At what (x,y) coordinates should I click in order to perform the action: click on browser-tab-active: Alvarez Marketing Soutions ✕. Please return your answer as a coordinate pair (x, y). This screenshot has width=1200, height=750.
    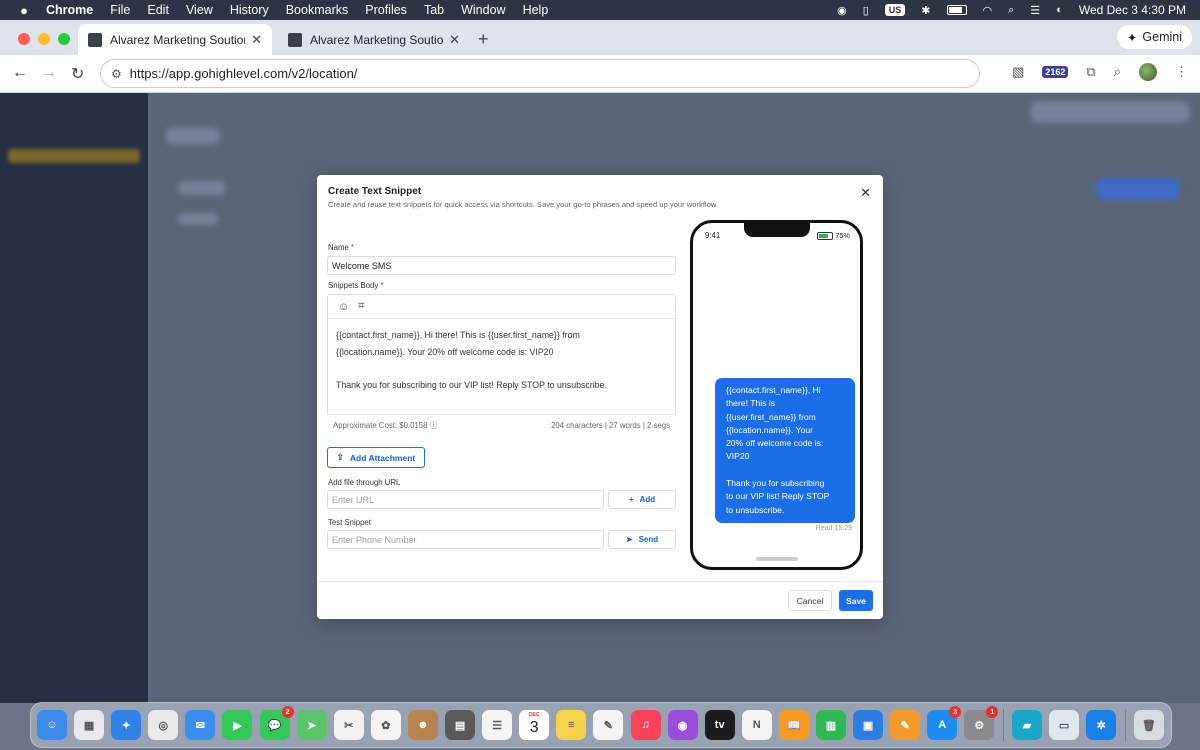
    Looking at the image, I should click on (175, 39).